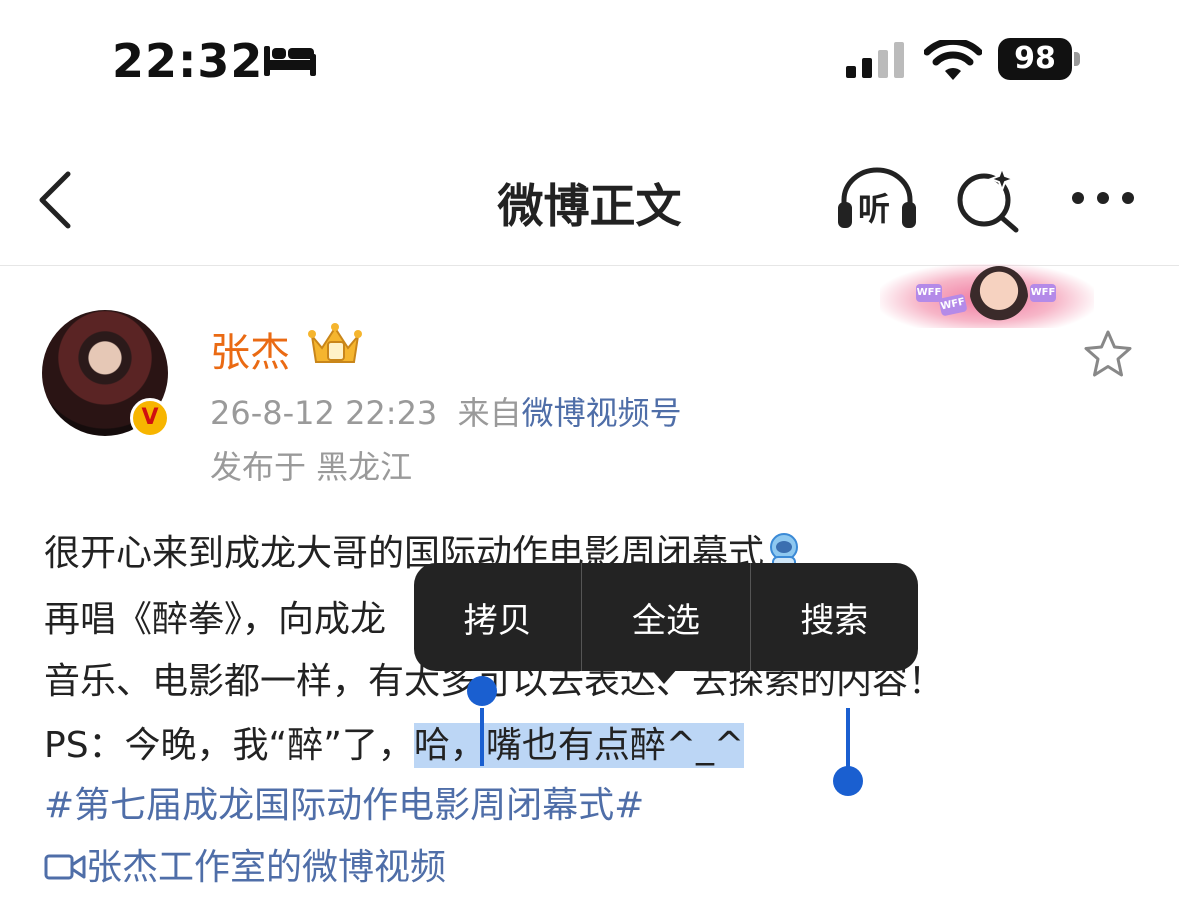 The height and width of the screenshot is (924, 1179). I want to click on battery-indicator: 98, so click(1040, 60).